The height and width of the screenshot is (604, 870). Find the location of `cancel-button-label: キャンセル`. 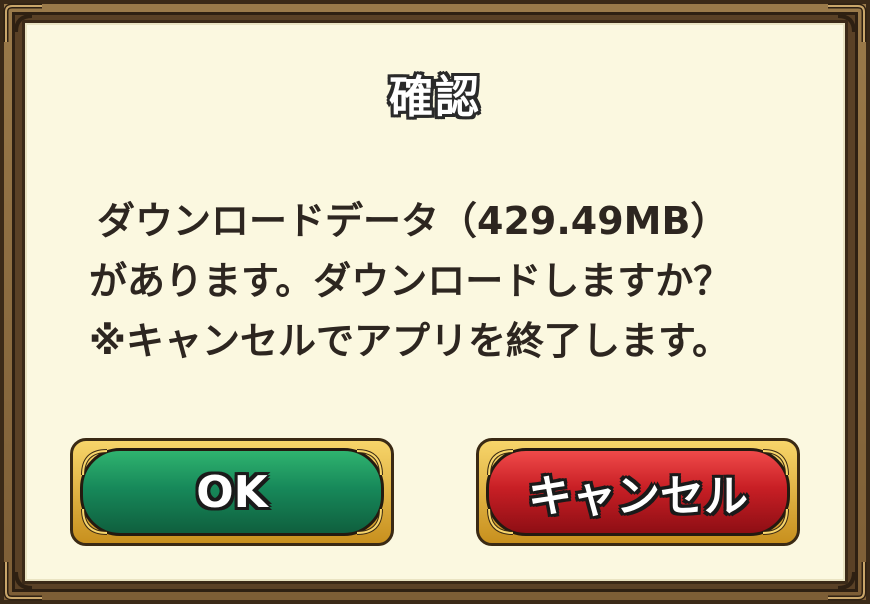

cancel-button-label: キャンセル is located at coordinates (638, 492).